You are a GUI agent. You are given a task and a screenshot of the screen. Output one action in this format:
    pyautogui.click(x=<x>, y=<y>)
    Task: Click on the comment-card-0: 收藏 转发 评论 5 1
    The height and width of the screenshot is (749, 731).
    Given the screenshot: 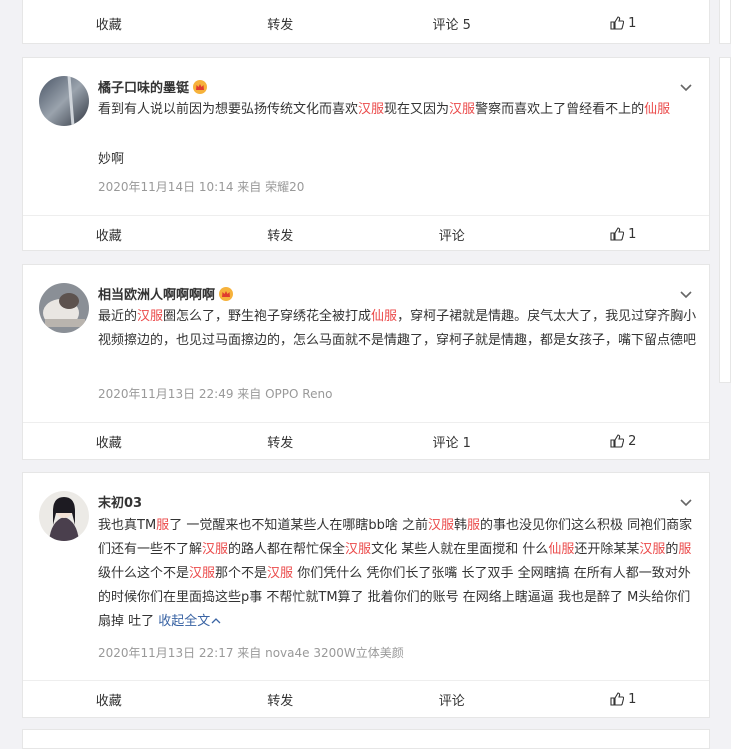 What is the action you would take?
    pyautogui.click(x=366, y=22)
    